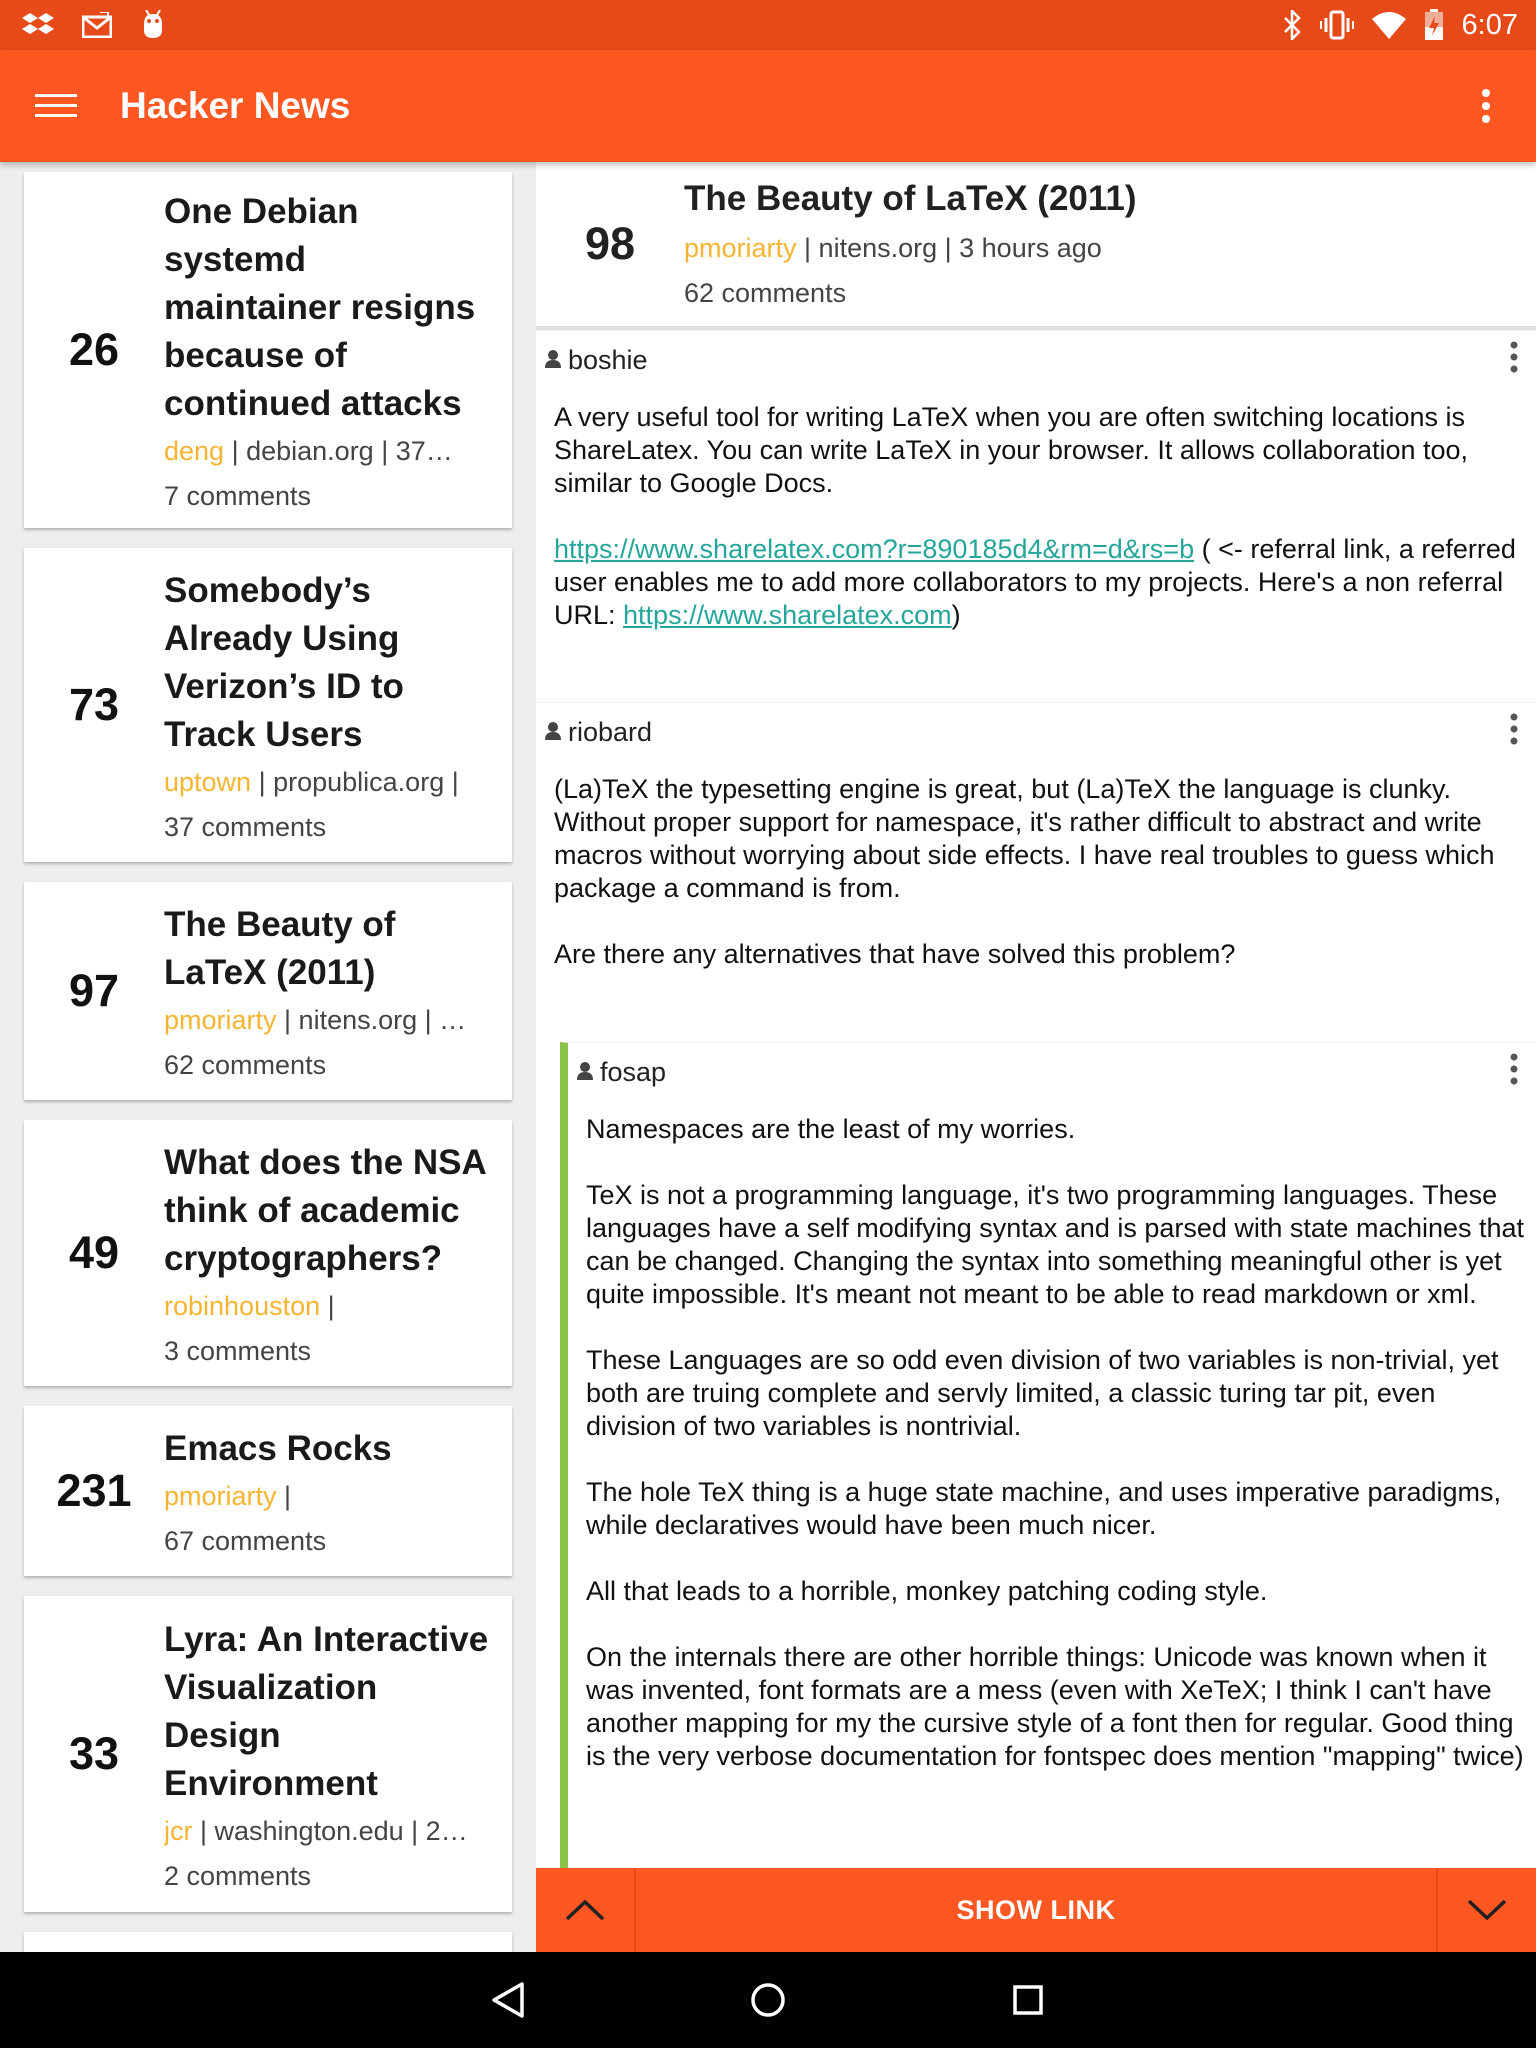 This screenshot has height=2048, width=1536. Describe the element at coordinates (768, 25) in the screenshot. I see `status-bar: 6:07` at that location.